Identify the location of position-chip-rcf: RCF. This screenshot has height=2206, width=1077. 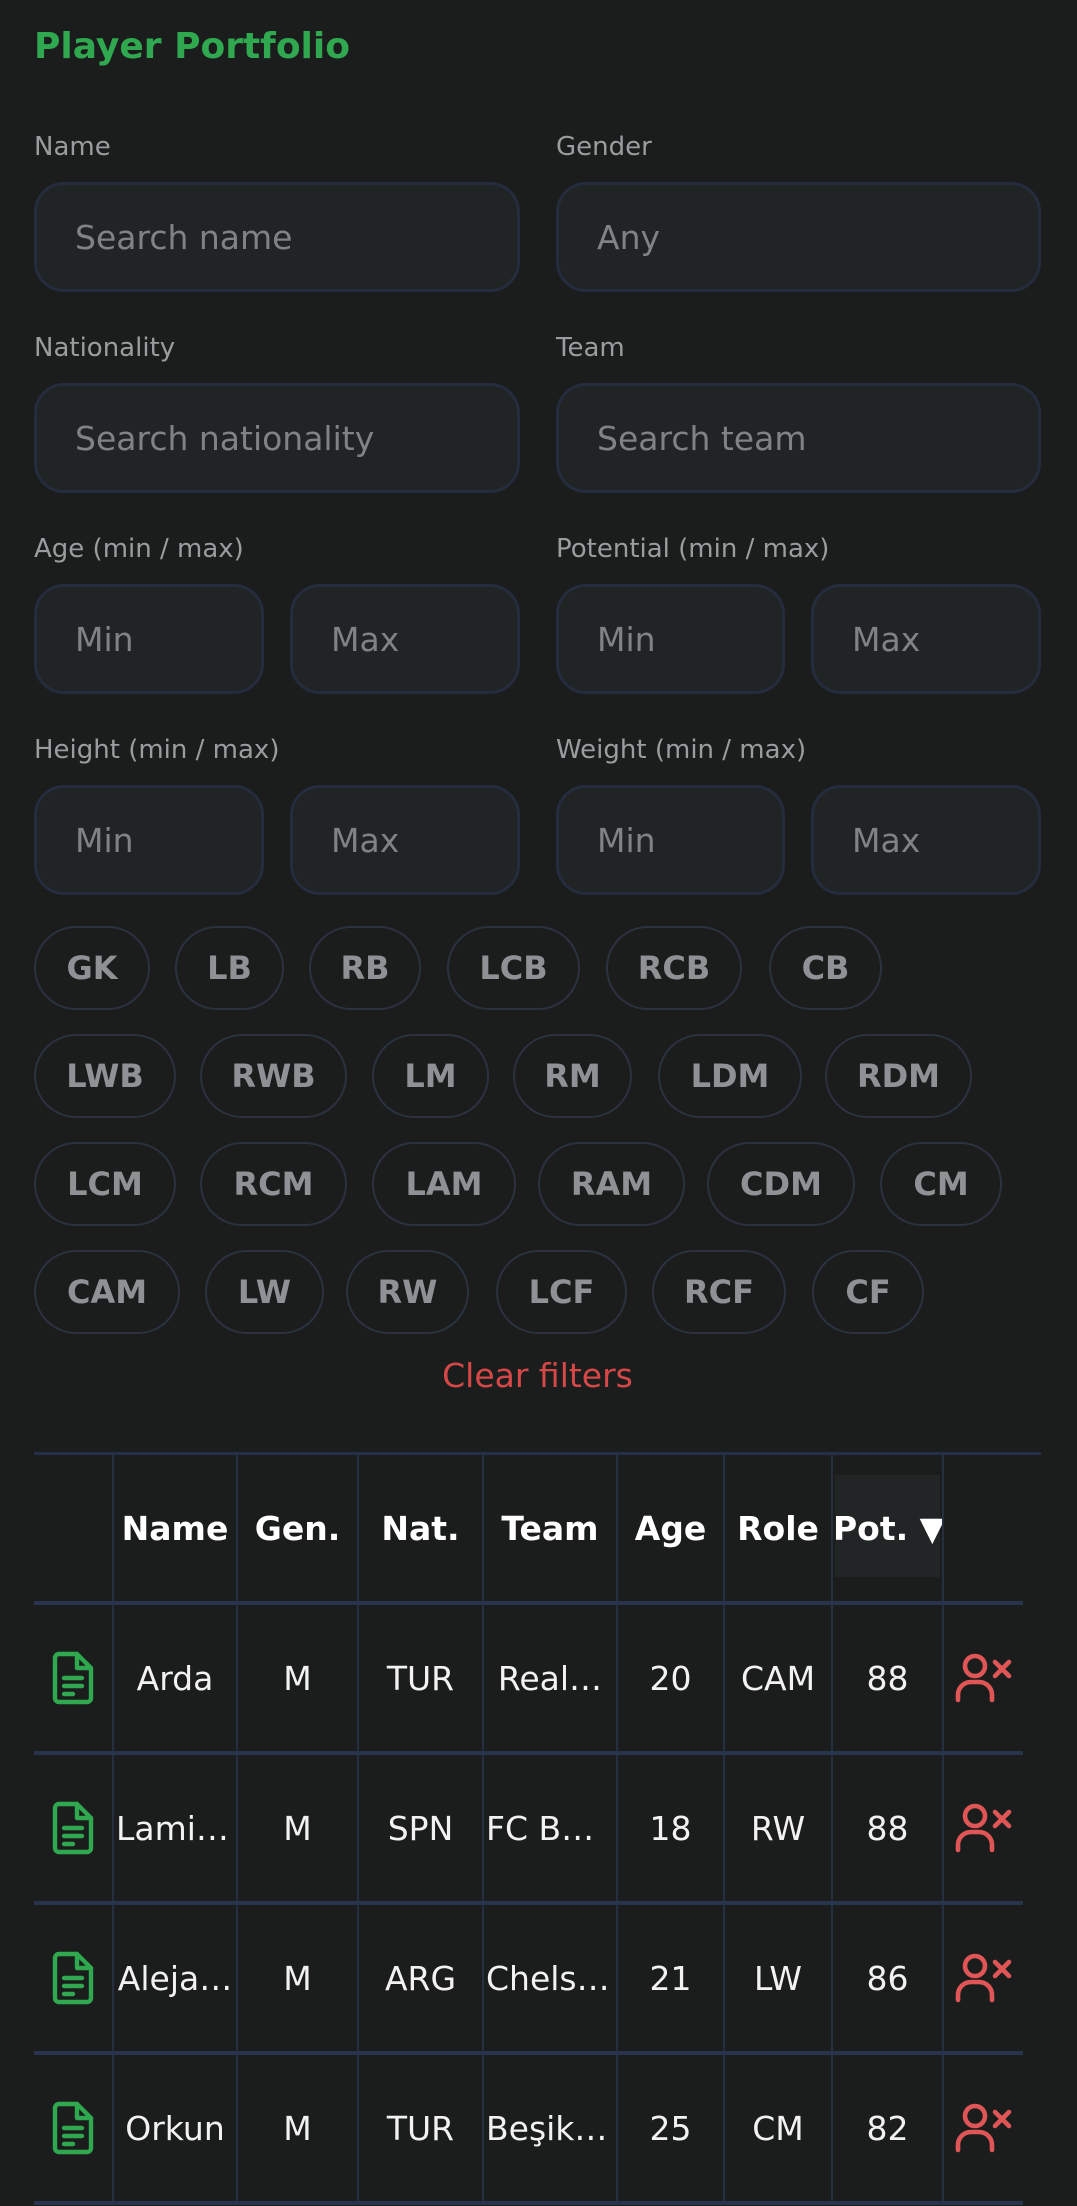
(719, 1292).